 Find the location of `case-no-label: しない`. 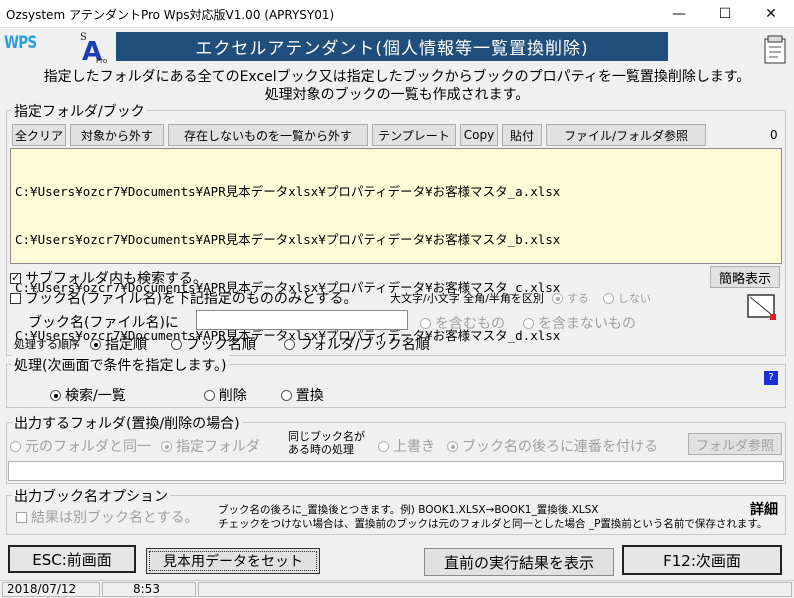

case-no-label: しない is located at coordinates (634, 298).